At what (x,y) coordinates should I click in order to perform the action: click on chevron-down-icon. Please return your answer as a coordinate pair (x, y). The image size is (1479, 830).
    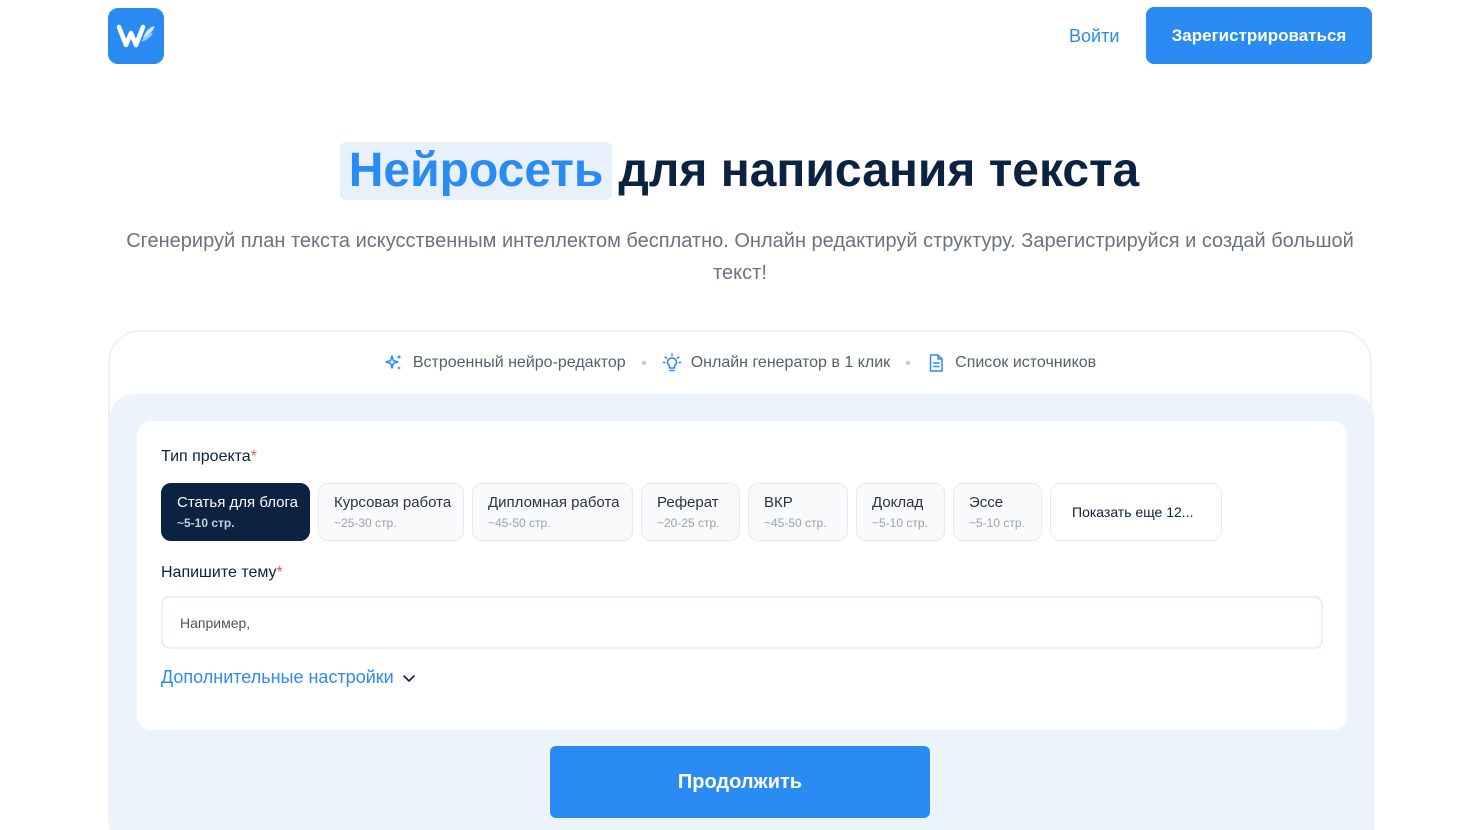
    Looking at the image, I should click on (408, 678).